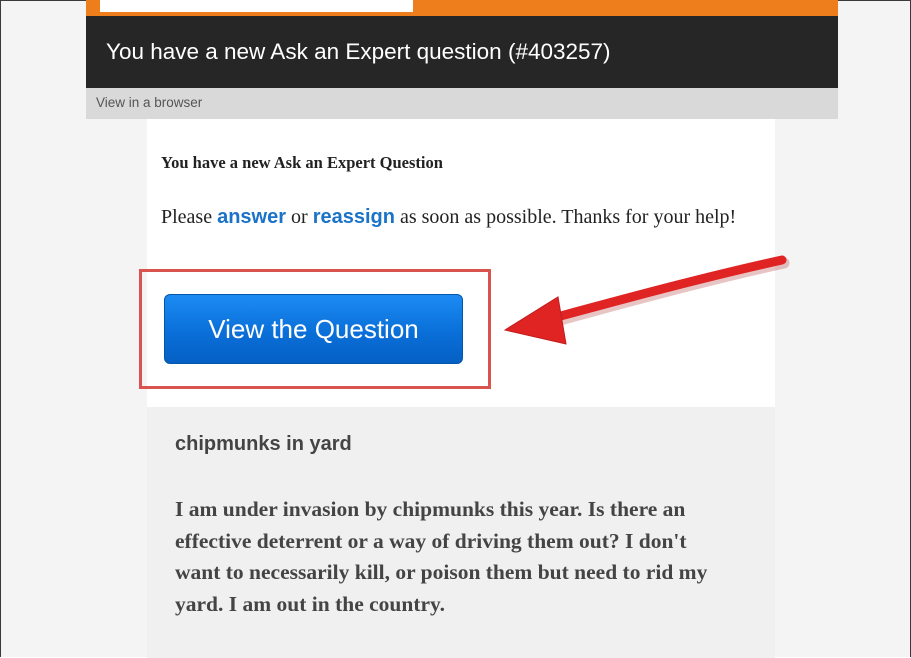 The image size is (911, 658). Describe the element at coordinates (251, 217) in the screenshot. I see `answer-link: answer` at that location.